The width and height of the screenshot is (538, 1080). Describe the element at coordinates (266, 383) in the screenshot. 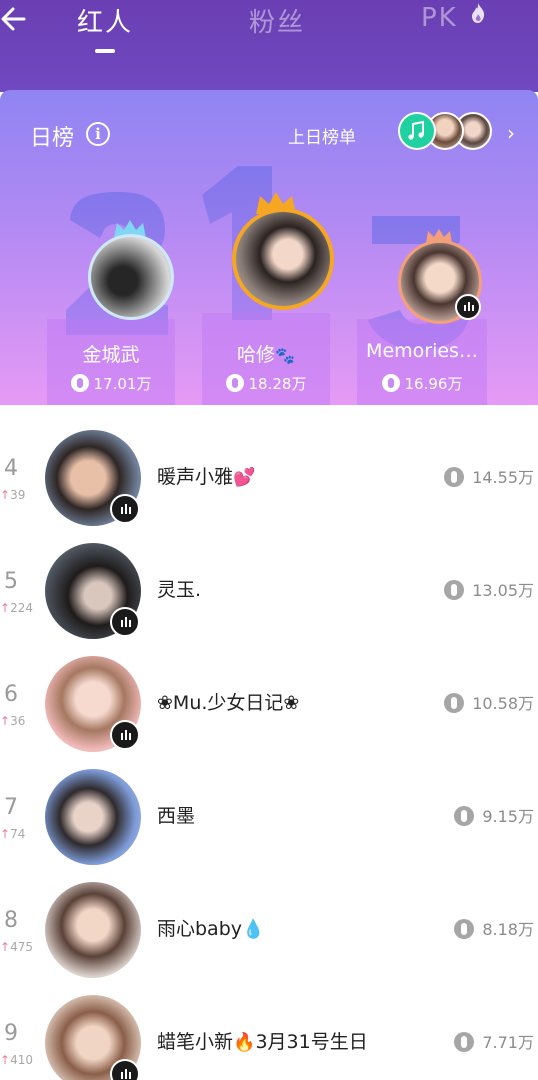

I see `podium-score-1: 18.28万` at that location.